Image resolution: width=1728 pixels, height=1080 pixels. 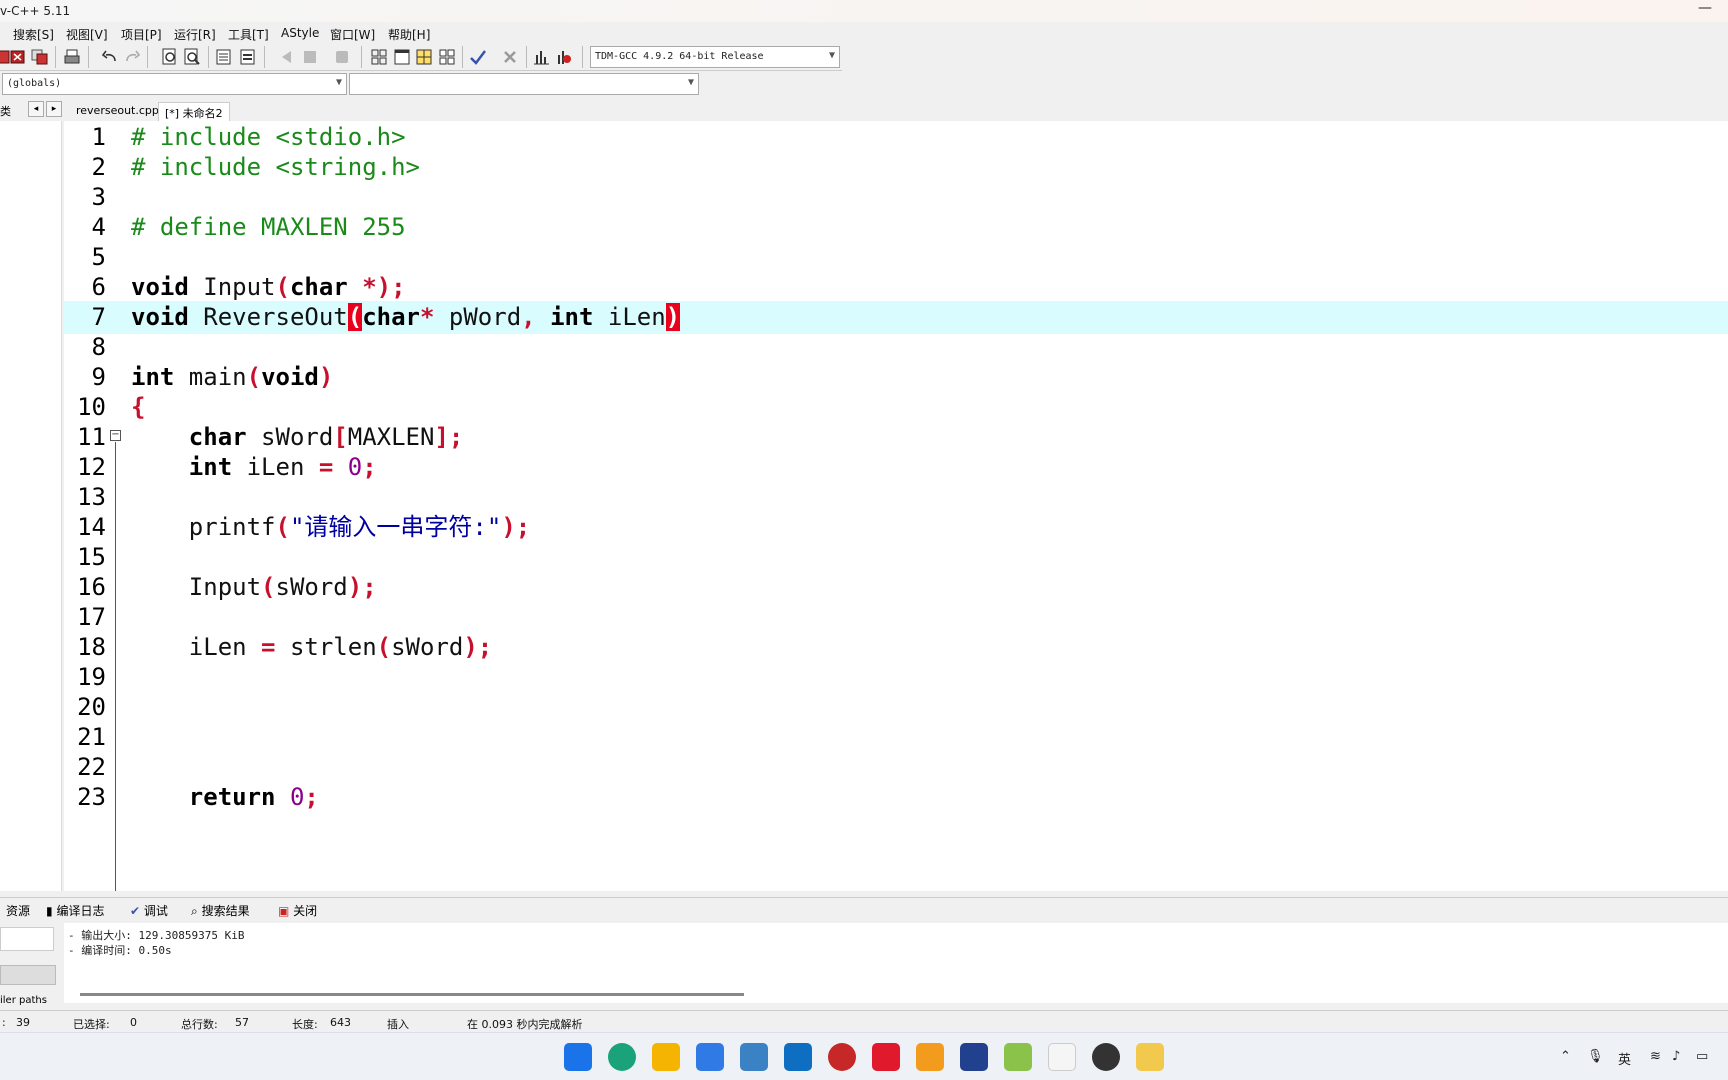 What do you see at coordinates (75, 910) in the screenshot?
I see `tab-compile-log: ▮ 编译日志` at bounding box center [75, 910].